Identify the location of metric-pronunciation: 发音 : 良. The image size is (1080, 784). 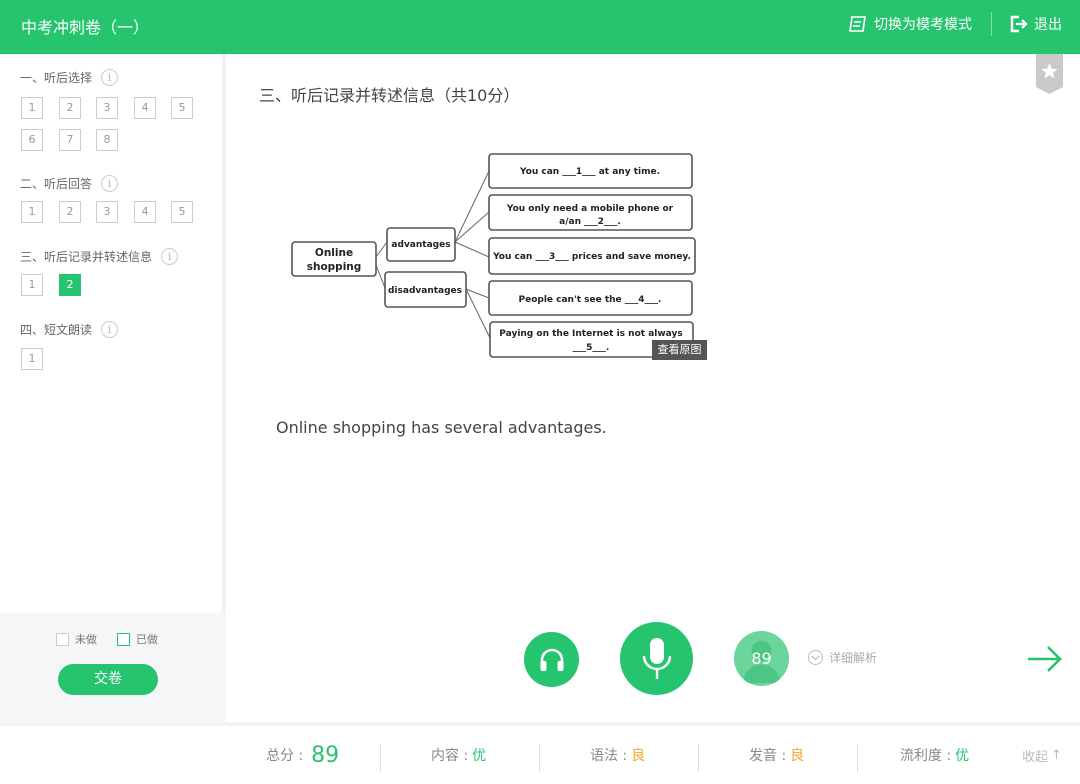
(776, 755).